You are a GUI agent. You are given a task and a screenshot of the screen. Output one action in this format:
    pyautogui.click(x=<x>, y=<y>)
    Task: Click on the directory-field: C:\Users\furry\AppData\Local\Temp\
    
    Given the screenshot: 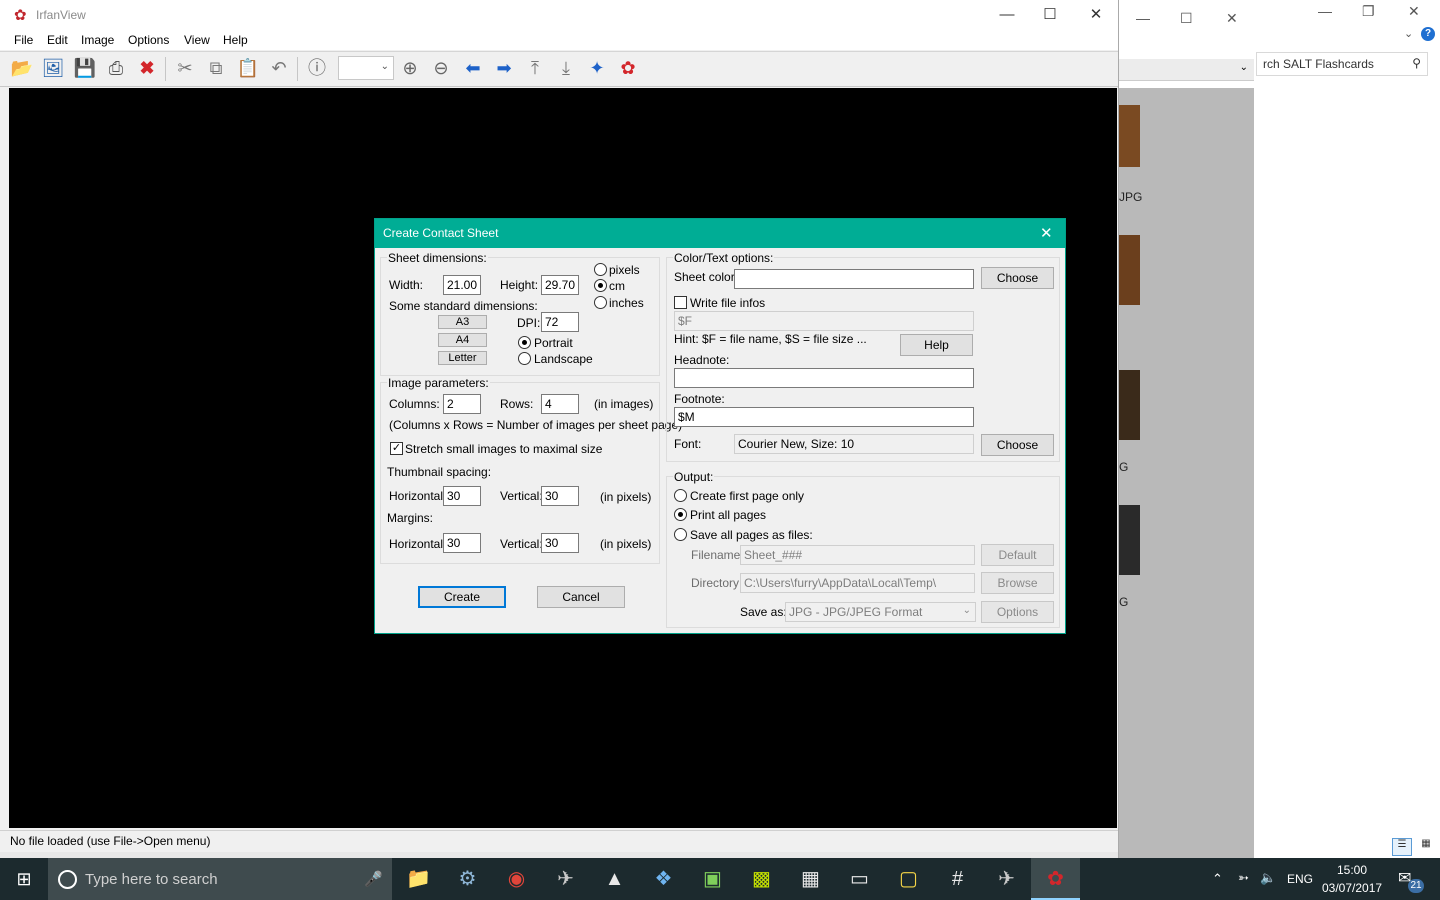 What is the action you would take?
    pyautogui.click(x=857, y=583)
    